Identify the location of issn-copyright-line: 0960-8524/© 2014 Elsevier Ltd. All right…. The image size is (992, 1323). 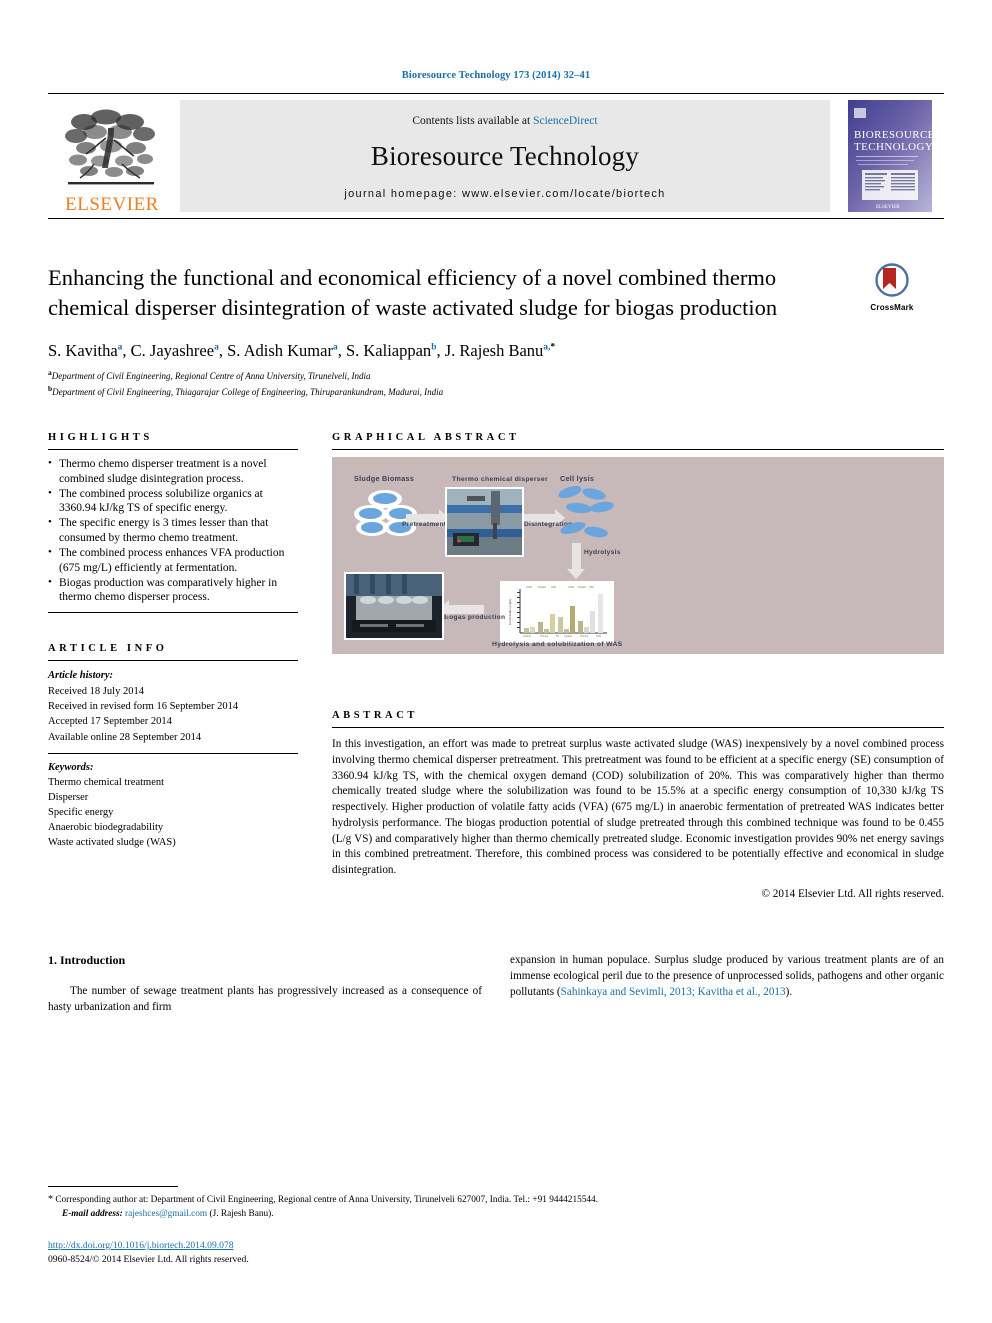
(148, 1260).